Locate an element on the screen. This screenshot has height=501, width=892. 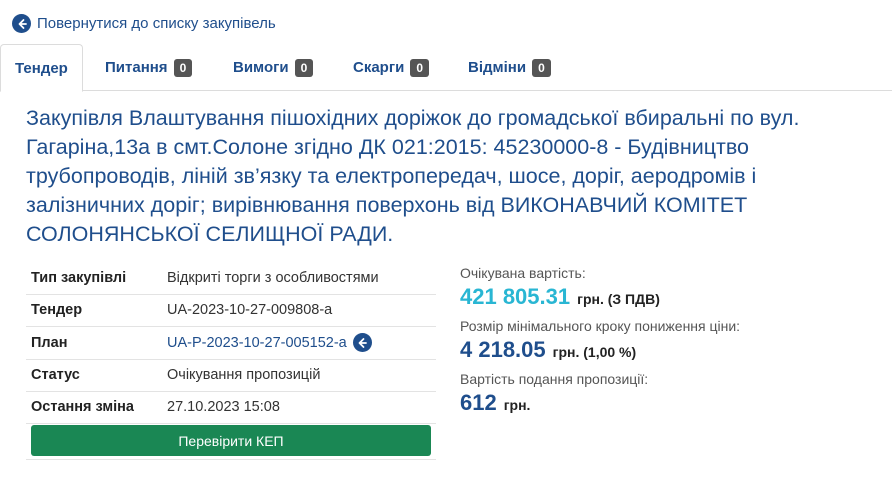
row-key: Статус is located at coordinates (94, 375).